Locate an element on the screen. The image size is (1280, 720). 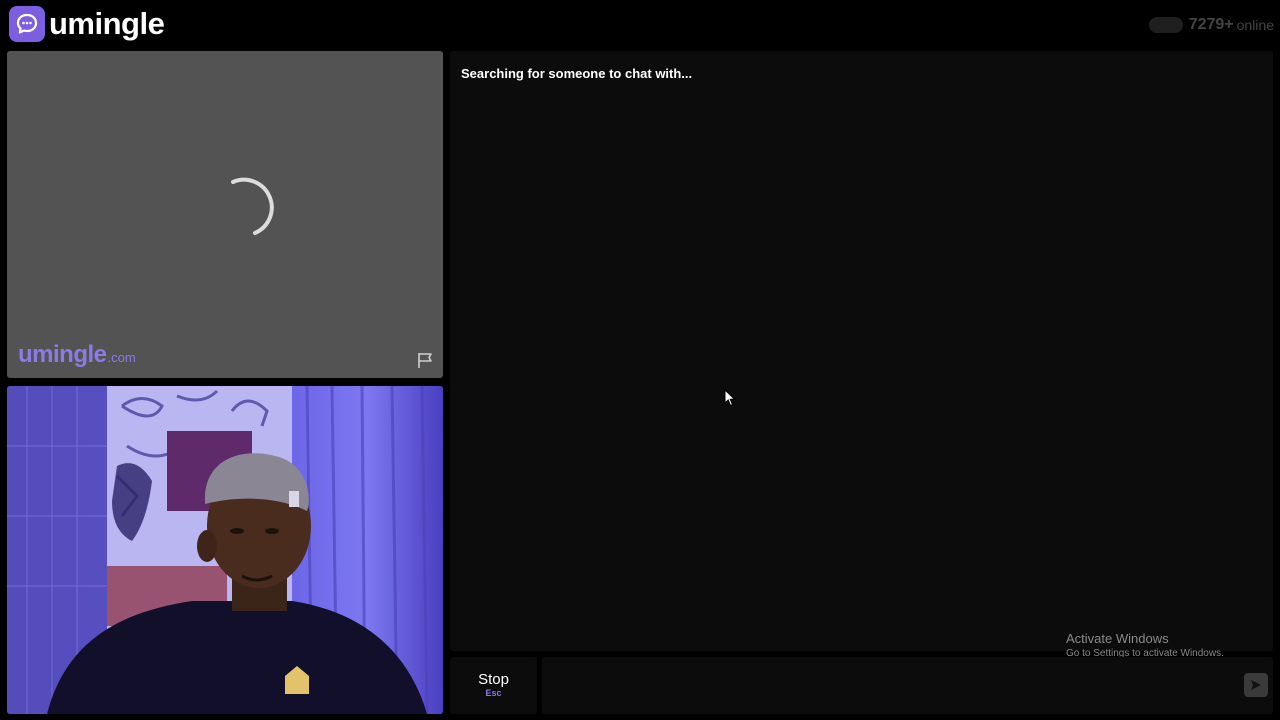
watermark-main: umingle is located at coordinates (62, 354).